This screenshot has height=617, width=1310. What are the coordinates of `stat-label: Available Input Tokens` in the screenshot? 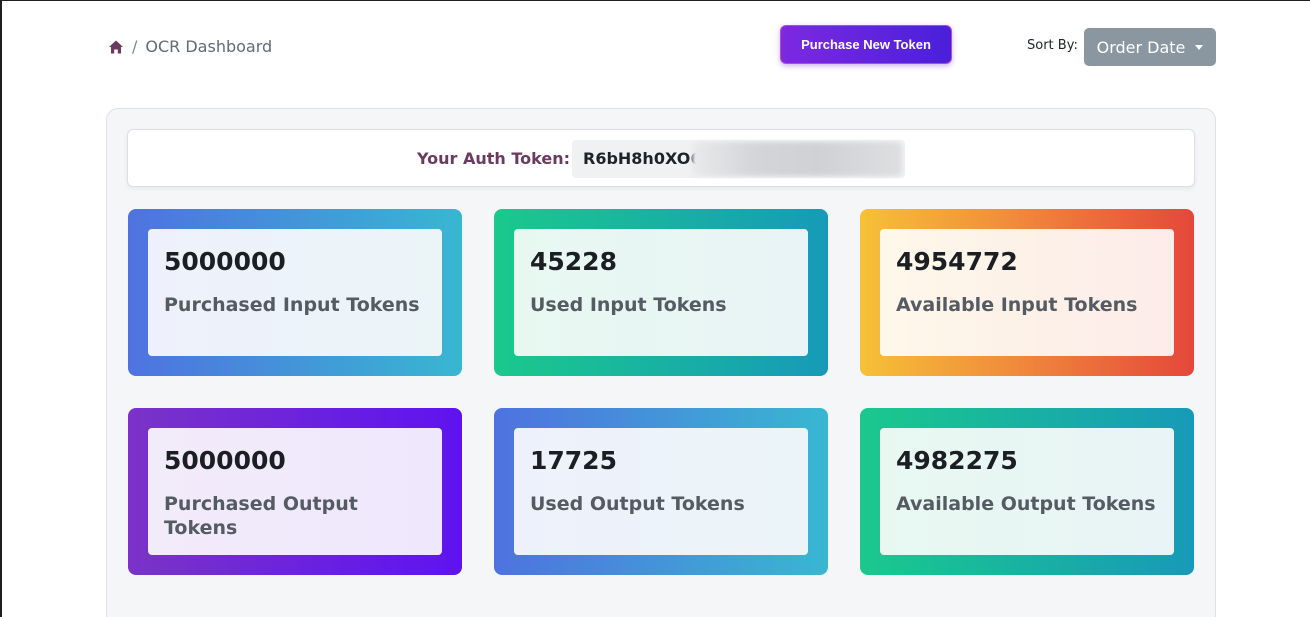 It's located at (1017, 305).